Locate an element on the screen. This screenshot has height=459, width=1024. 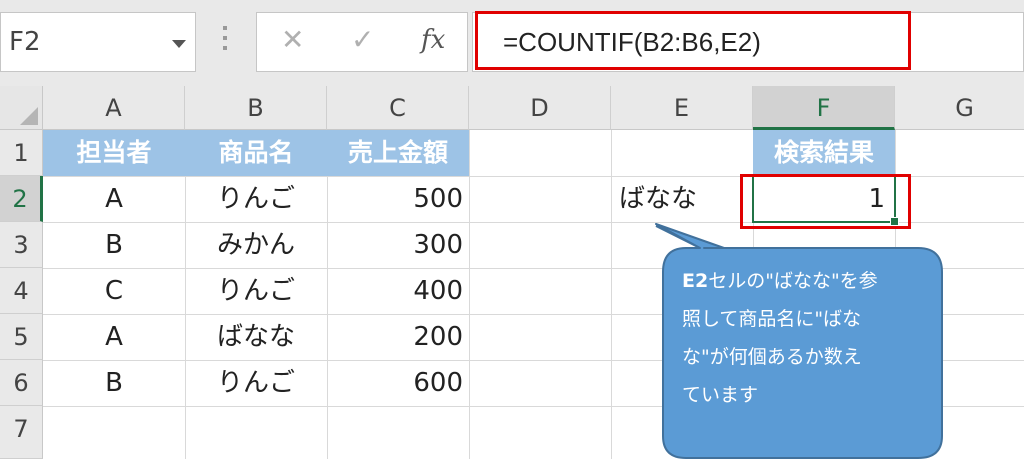
callout-line-1: セルの"ばなな"を参 is located at coordinates (793, 281).